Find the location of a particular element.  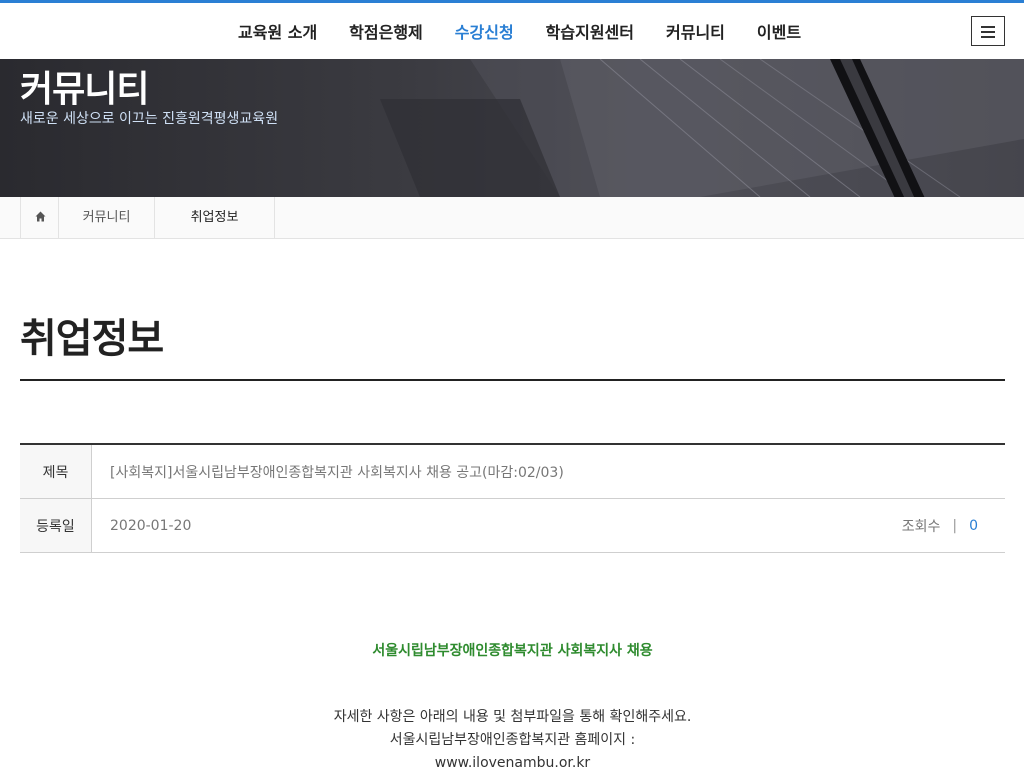

breadcrumb-item-job-info: 취업정보 is located at coordinates (215, 217).